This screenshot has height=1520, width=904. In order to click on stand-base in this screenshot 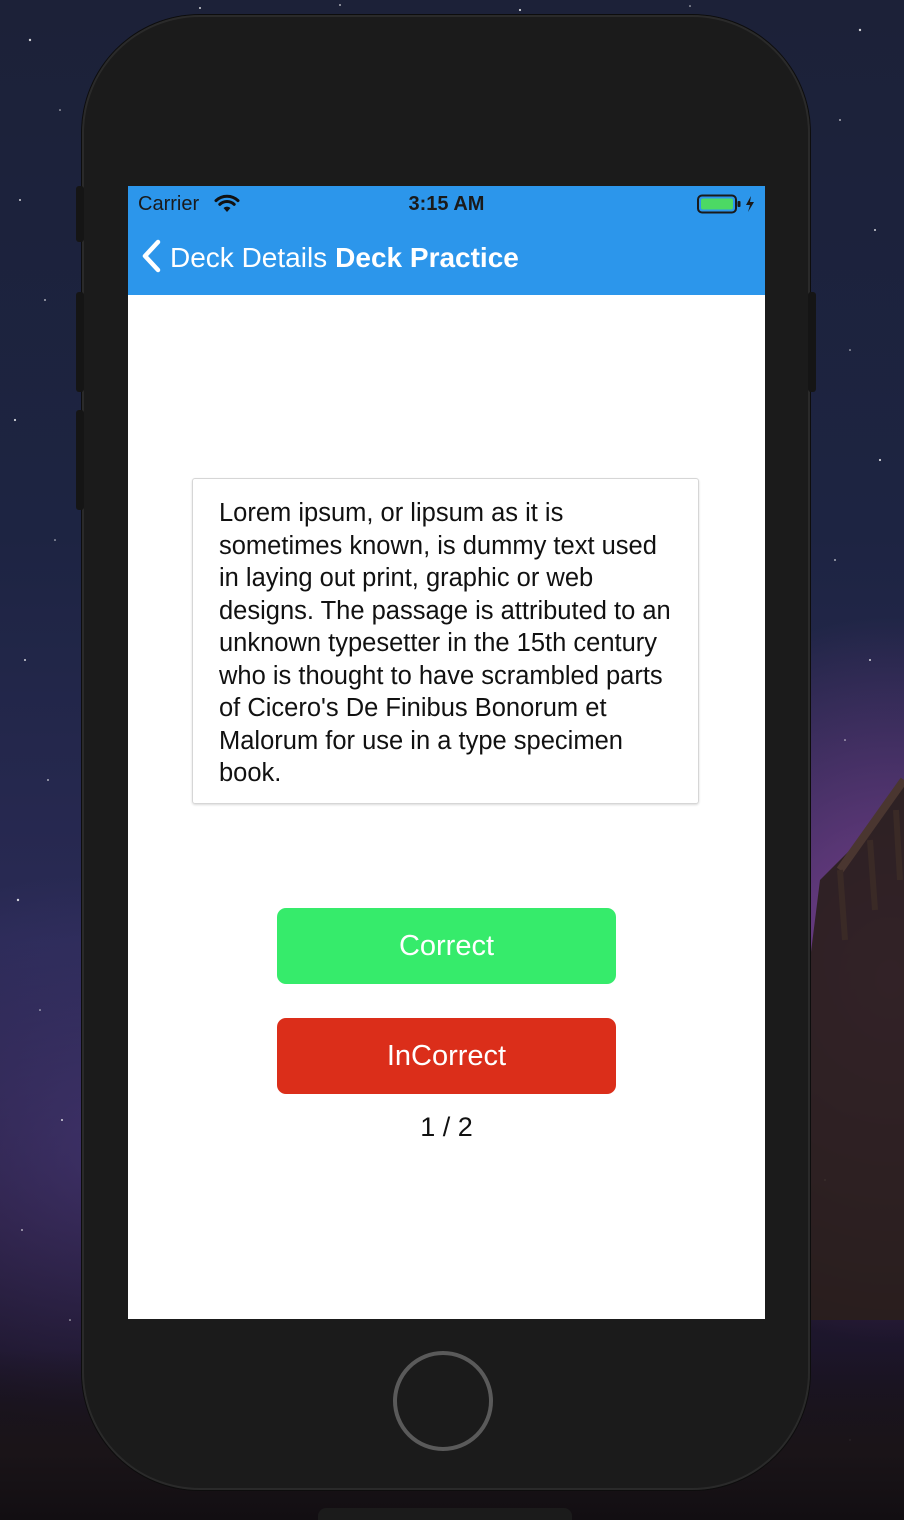, I will do `click(445, 1514)`.